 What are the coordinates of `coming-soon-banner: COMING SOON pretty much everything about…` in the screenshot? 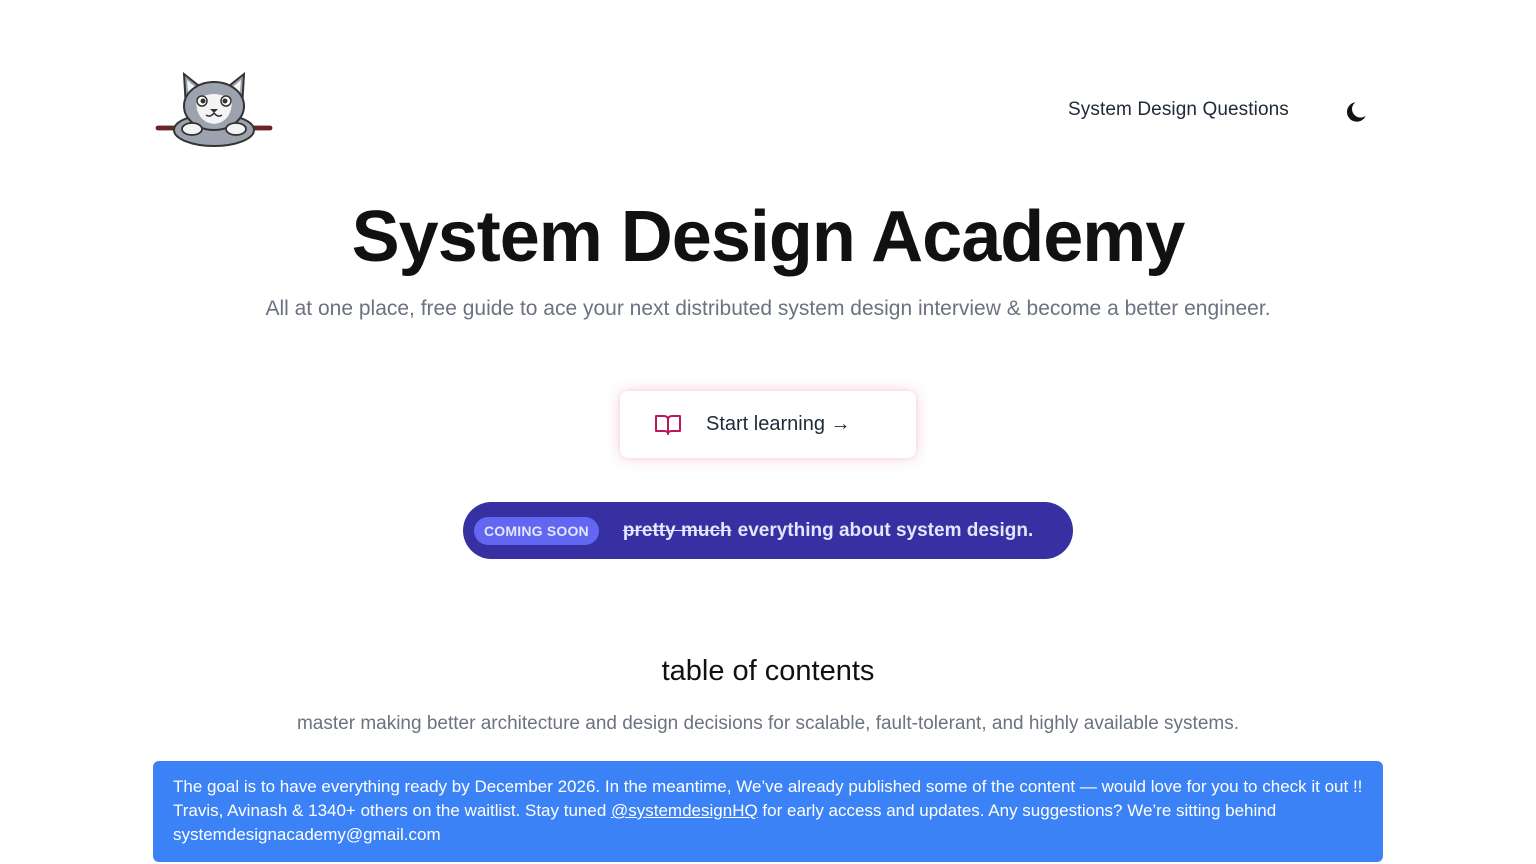 It's located at (768, 530).